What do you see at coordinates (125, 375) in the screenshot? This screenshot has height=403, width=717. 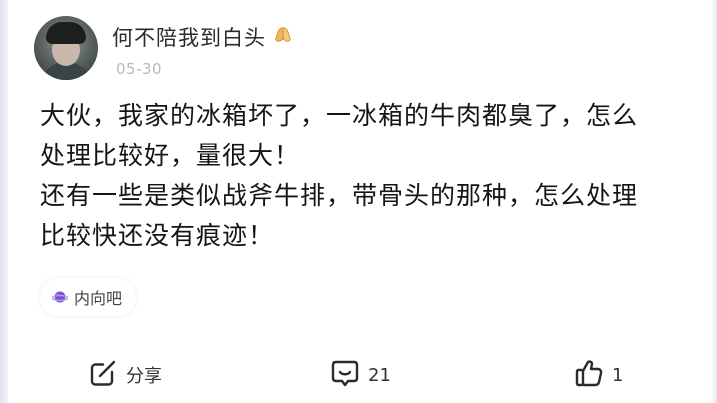 I see `share-button: 分享` at bounding box center [125, 375].